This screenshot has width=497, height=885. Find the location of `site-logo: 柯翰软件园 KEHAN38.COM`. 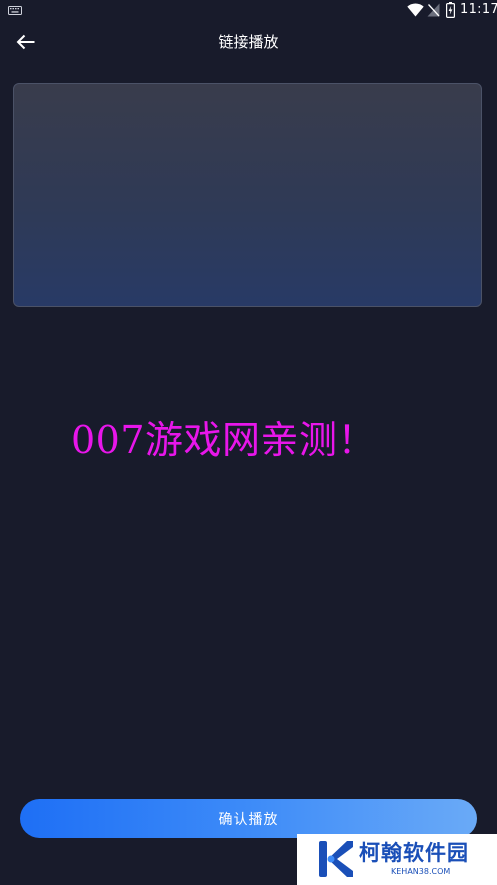

site-logo: 柯翰软件园 KEHAN38.COM is located at coordinates (397, 859).